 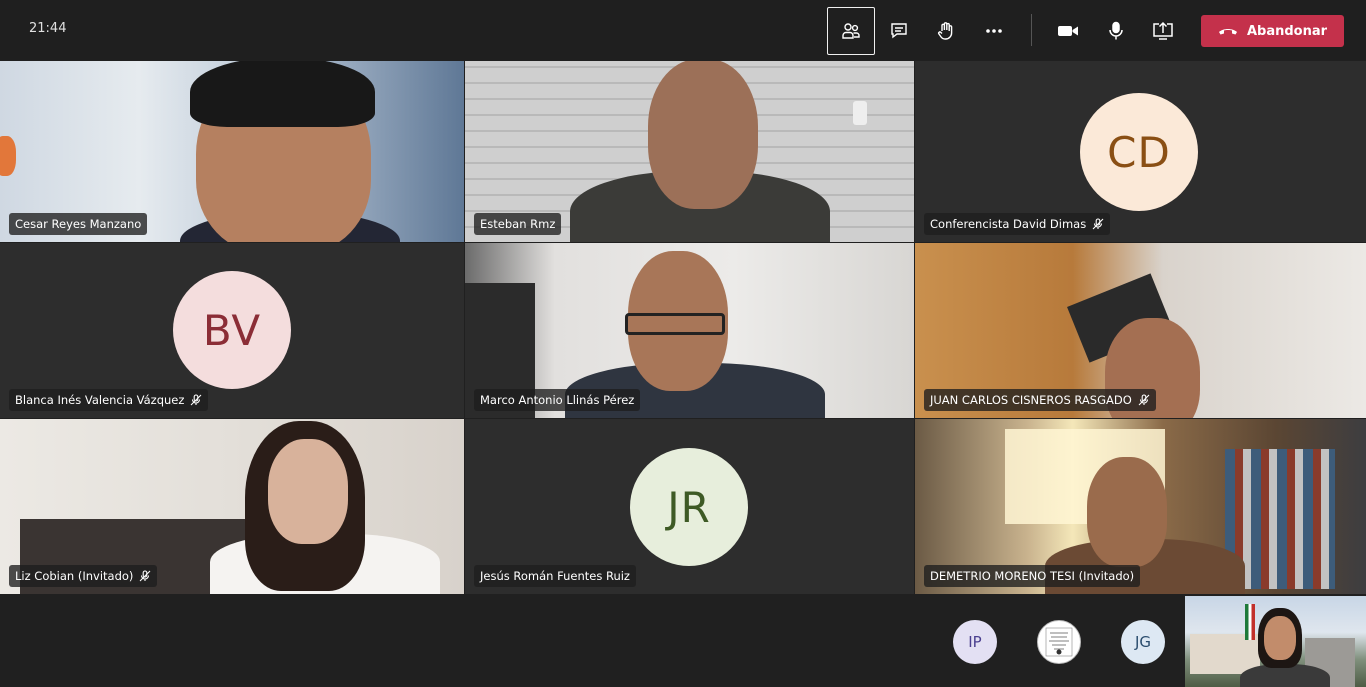 I want to click on participant-name: Cesar Reyes Manzano, so click(x=78, y=224).